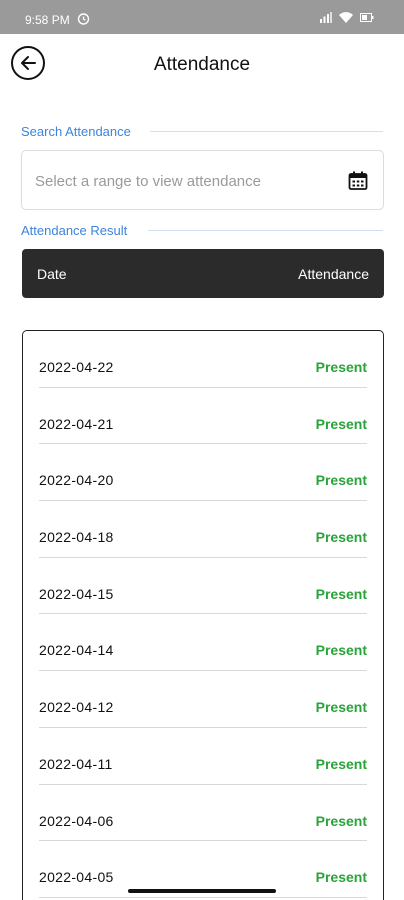 This screenshot has width=404, height=900. I want to click on attendance-row: 2022-04-18 Present, so click(203, 529).